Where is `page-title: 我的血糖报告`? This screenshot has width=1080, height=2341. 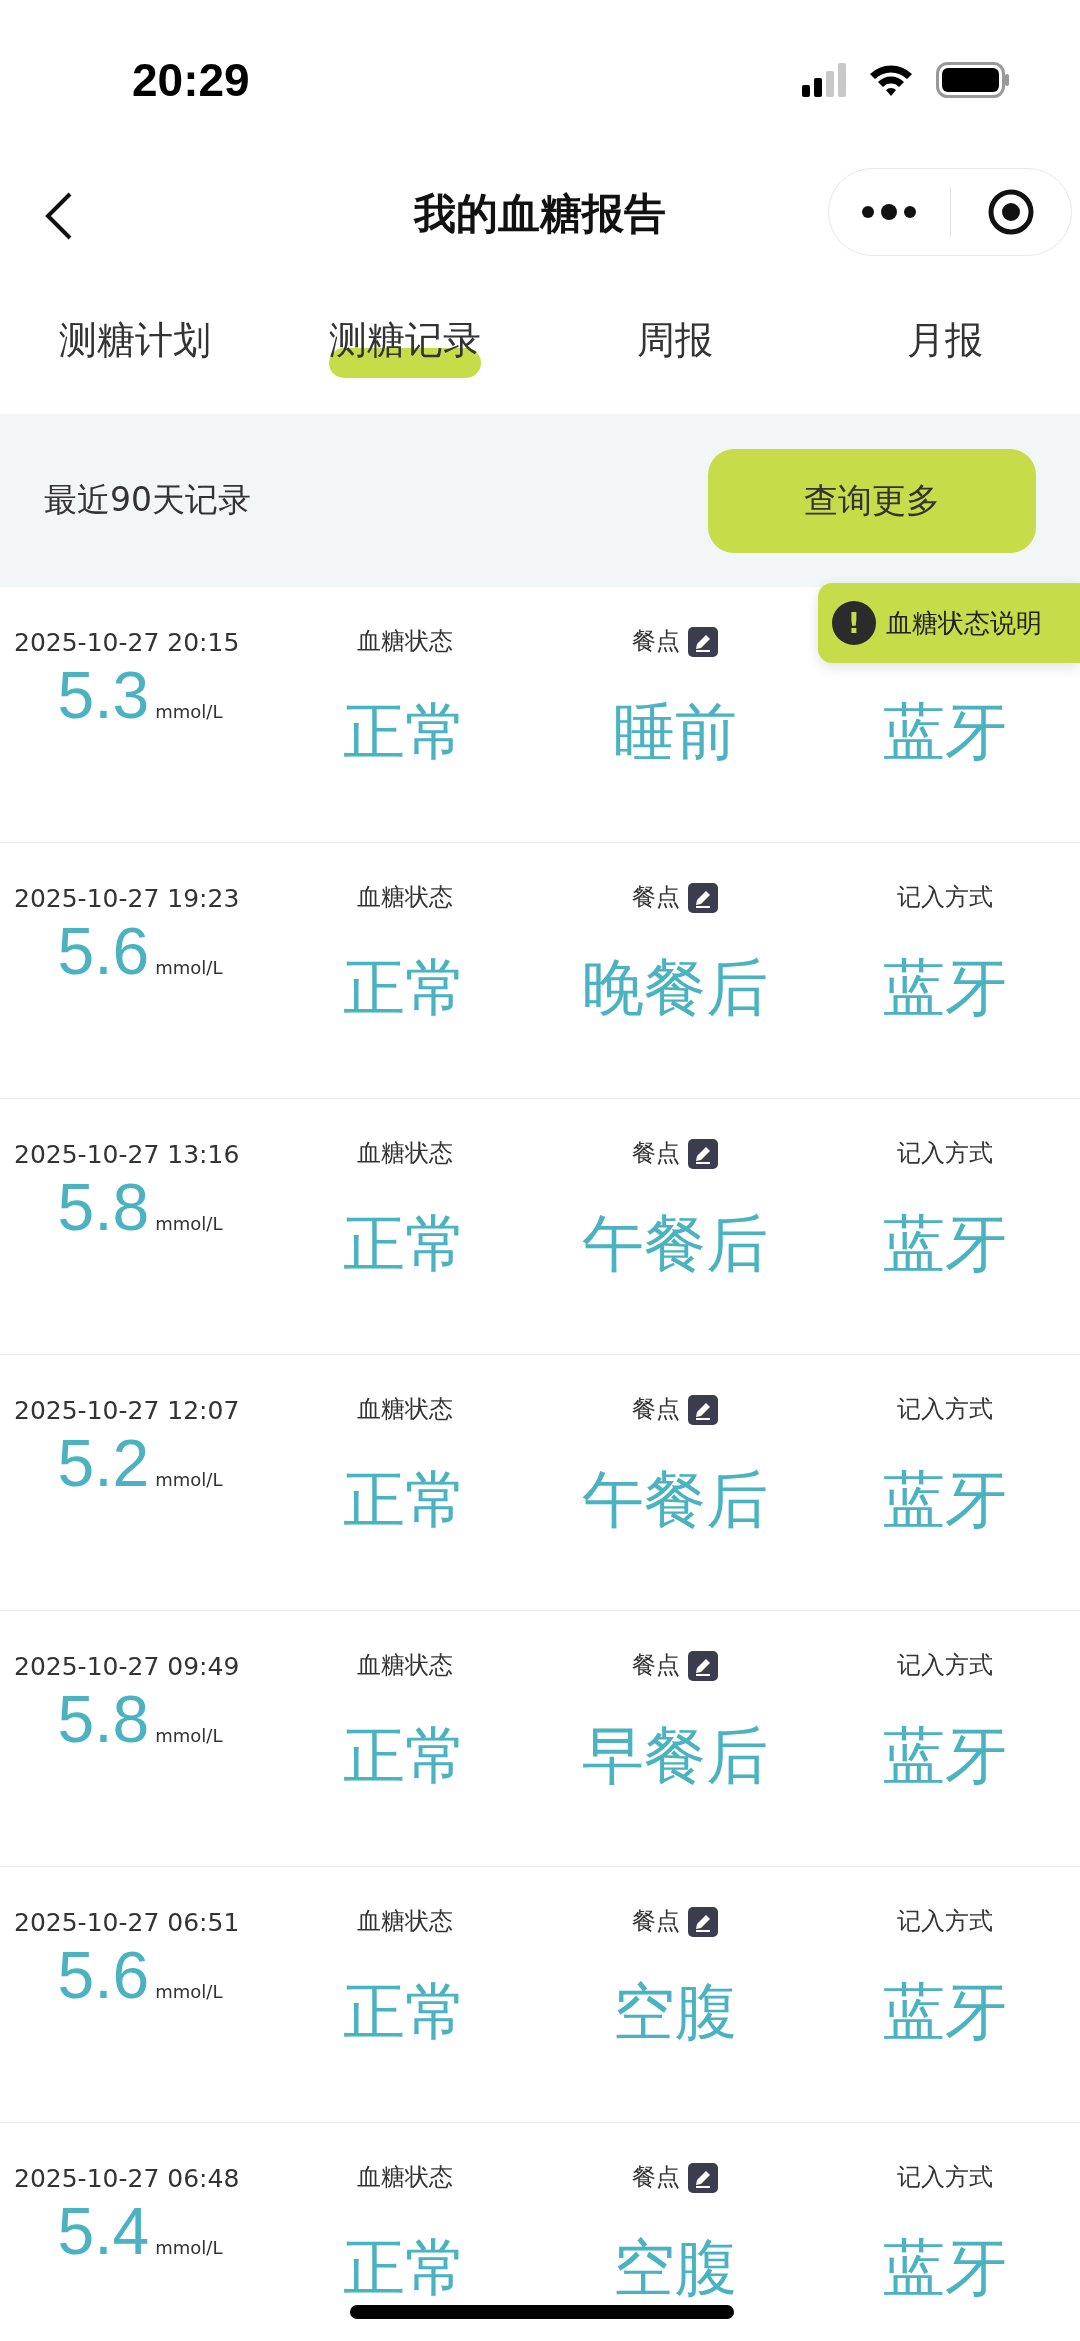 page-title: 我的血糖报告 is located at coordinates (540, 214).